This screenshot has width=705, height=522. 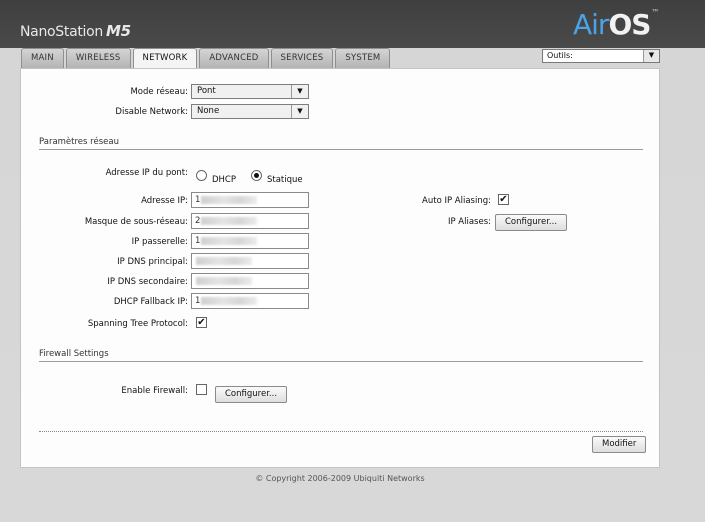 I want to click on disable-network-select: None ▼, so click(x=250, y=111).